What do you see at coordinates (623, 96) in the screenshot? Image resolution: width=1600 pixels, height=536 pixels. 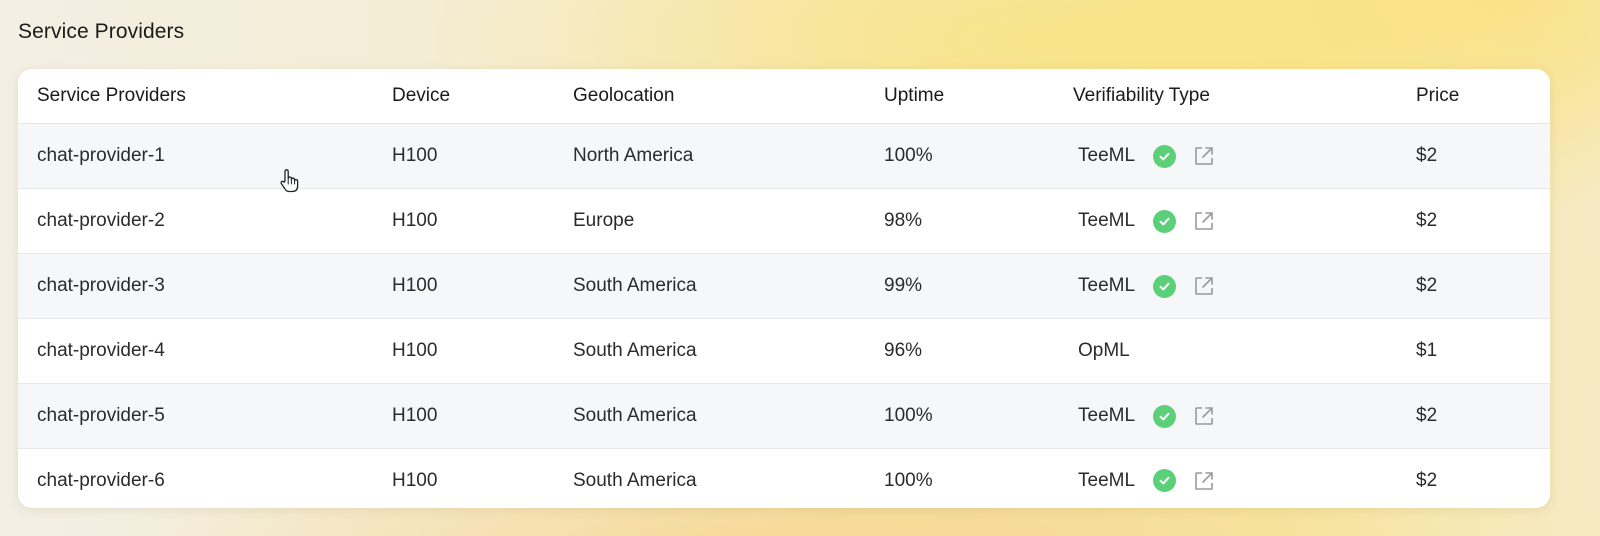 I see `column-header-geolocation: Geolocation` at bounding box center [623, 96].